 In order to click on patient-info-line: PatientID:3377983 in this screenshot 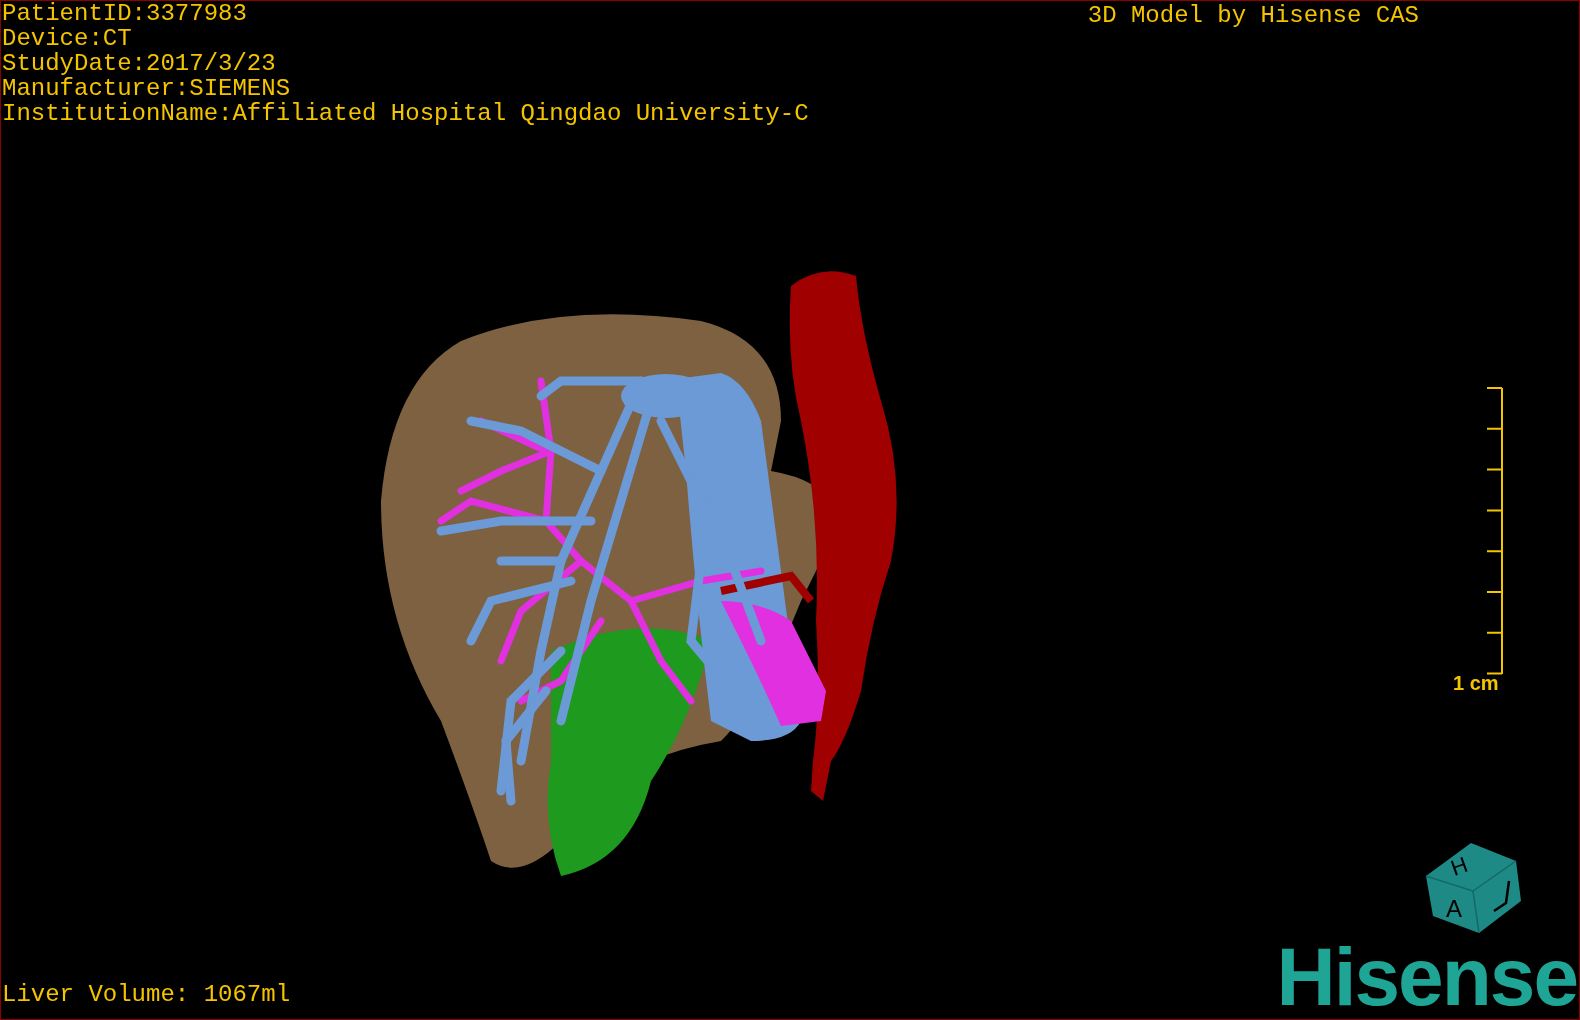, I will do `click(125, 13)`.